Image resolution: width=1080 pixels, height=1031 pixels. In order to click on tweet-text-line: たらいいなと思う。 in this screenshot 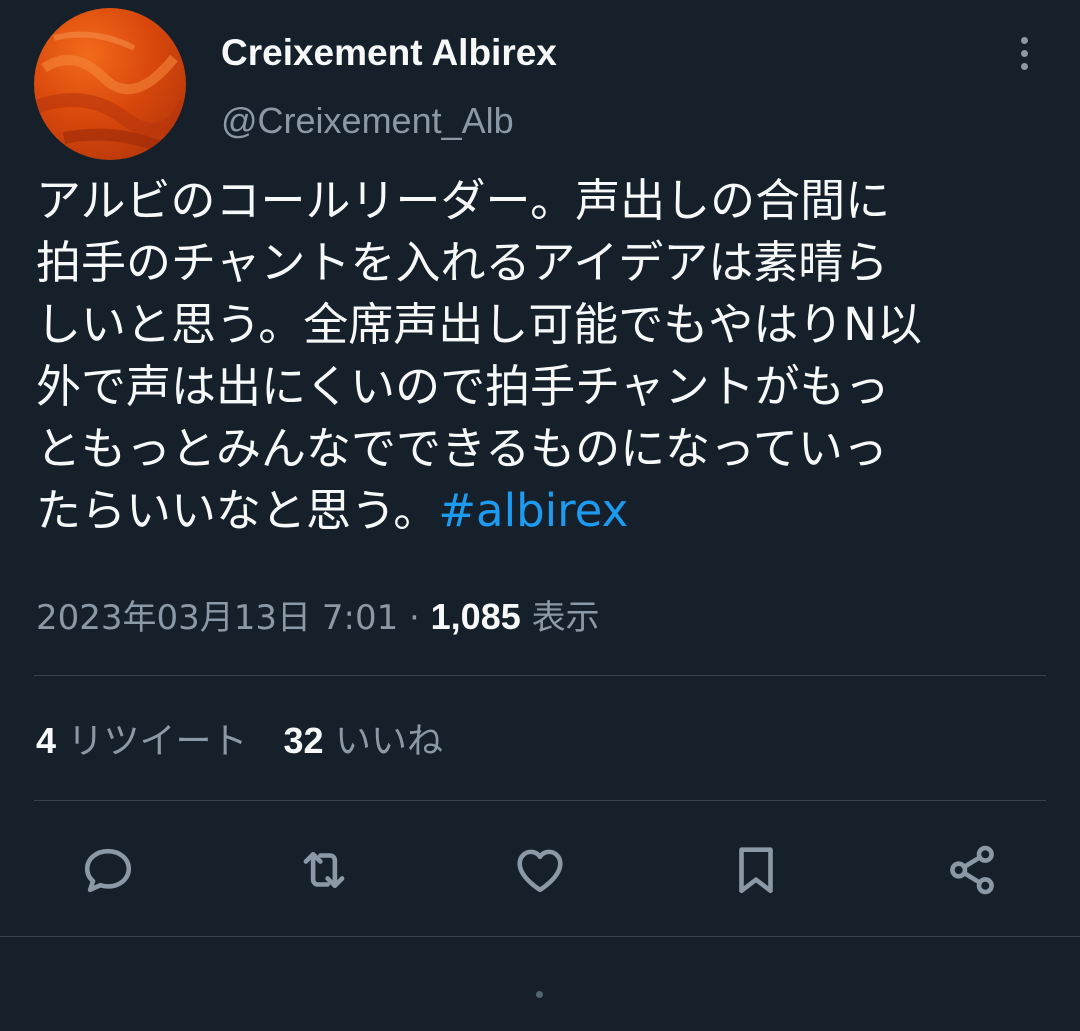, I will do `click(237, 510)`.